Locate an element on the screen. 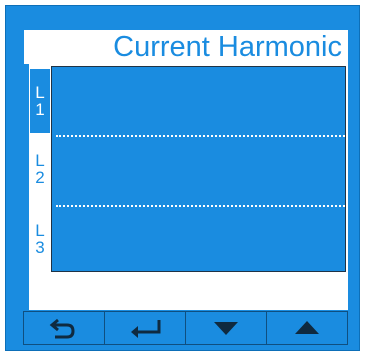 The width and height of the screenshot is (365, 356). tab-phase-l3: L 3 is located at coordinates (40, 239).